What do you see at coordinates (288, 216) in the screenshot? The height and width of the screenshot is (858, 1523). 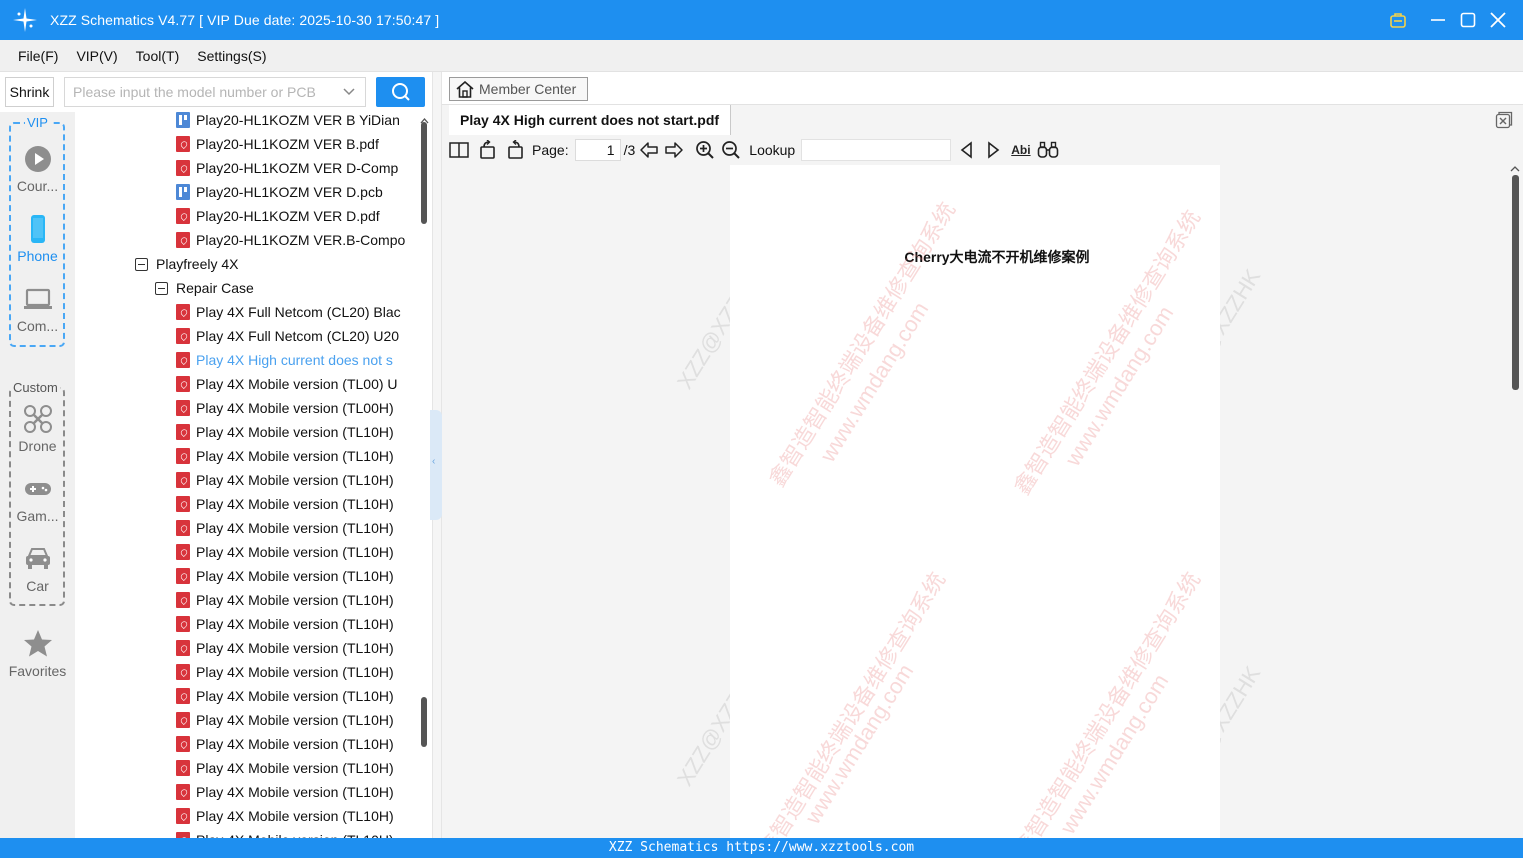 I see `tree-item-label: Play20-HL1KOZM VER D.pdf` at bounding box center [288, 216].